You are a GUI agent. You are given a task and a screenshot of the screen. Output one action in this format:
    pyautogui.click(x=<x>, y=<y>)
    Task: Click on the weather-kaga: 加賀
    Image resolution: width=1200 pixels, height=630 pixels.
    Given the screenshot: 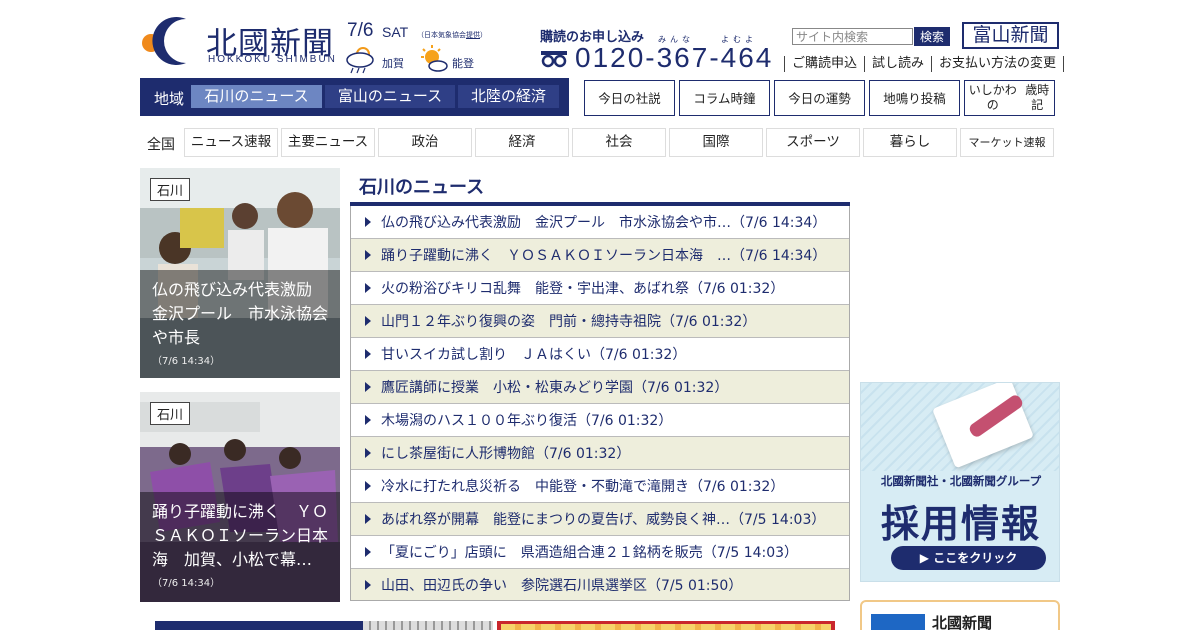 What is the action you would take?
    pyautogui.click(x=375, y=59)
    